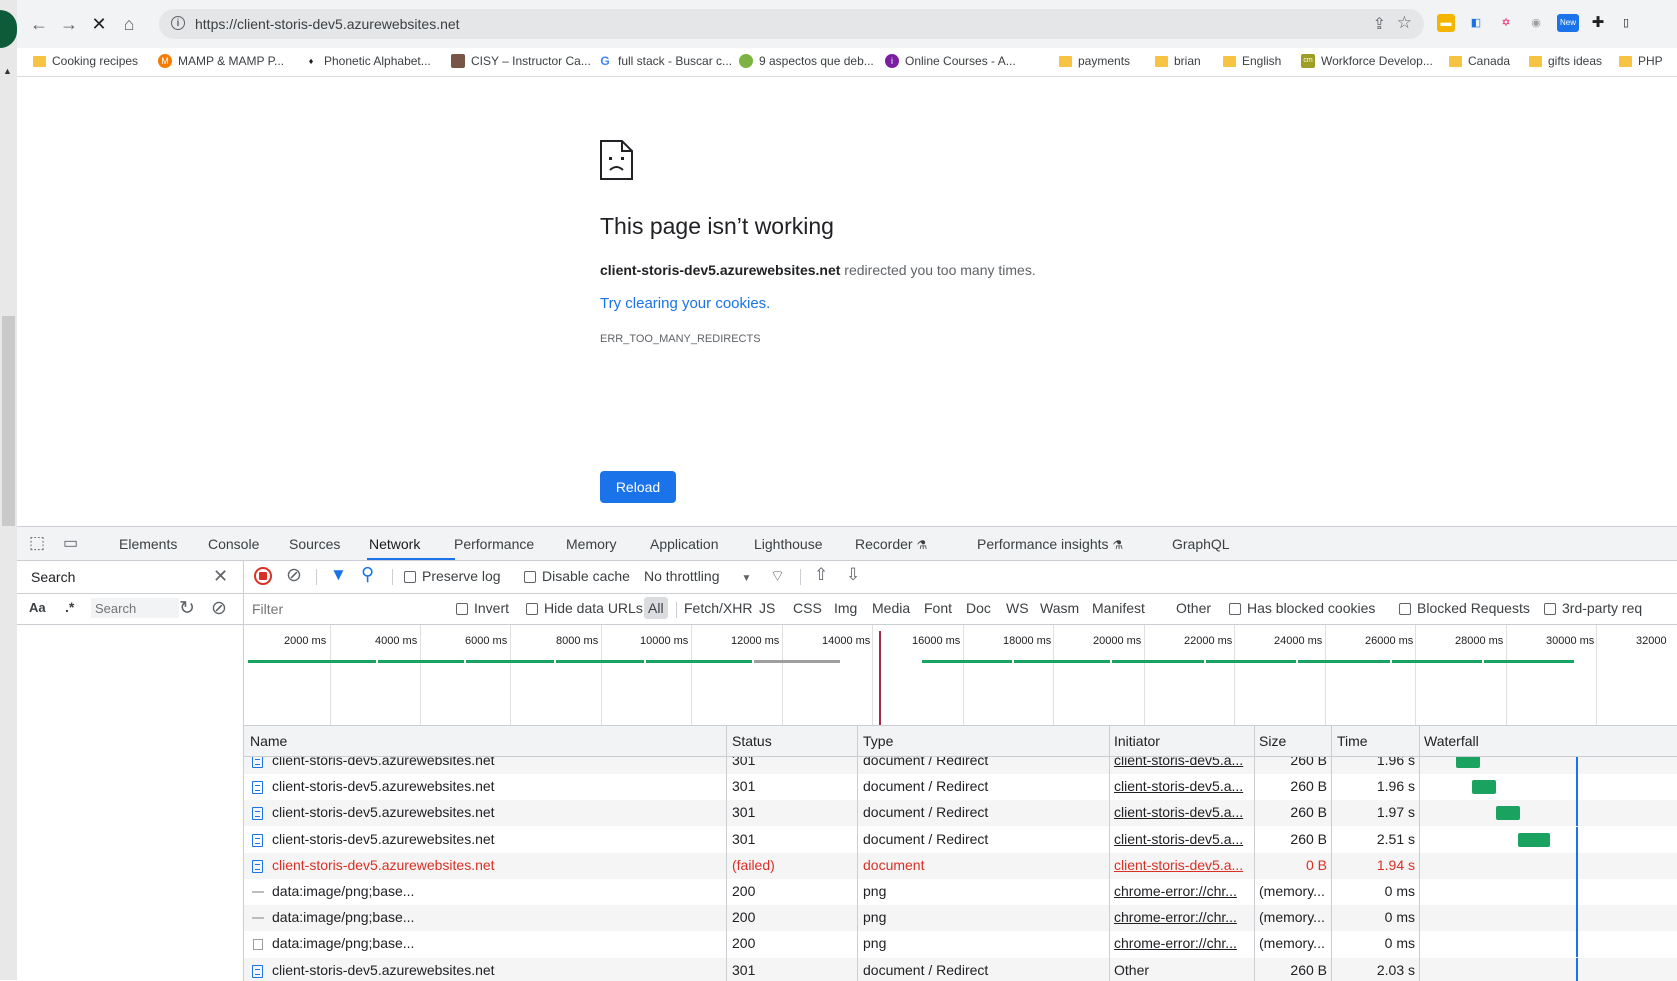 The width and height of the screenshot is (1677, 981). I want to click on filter-type-css: CSS, so click(807, 608).